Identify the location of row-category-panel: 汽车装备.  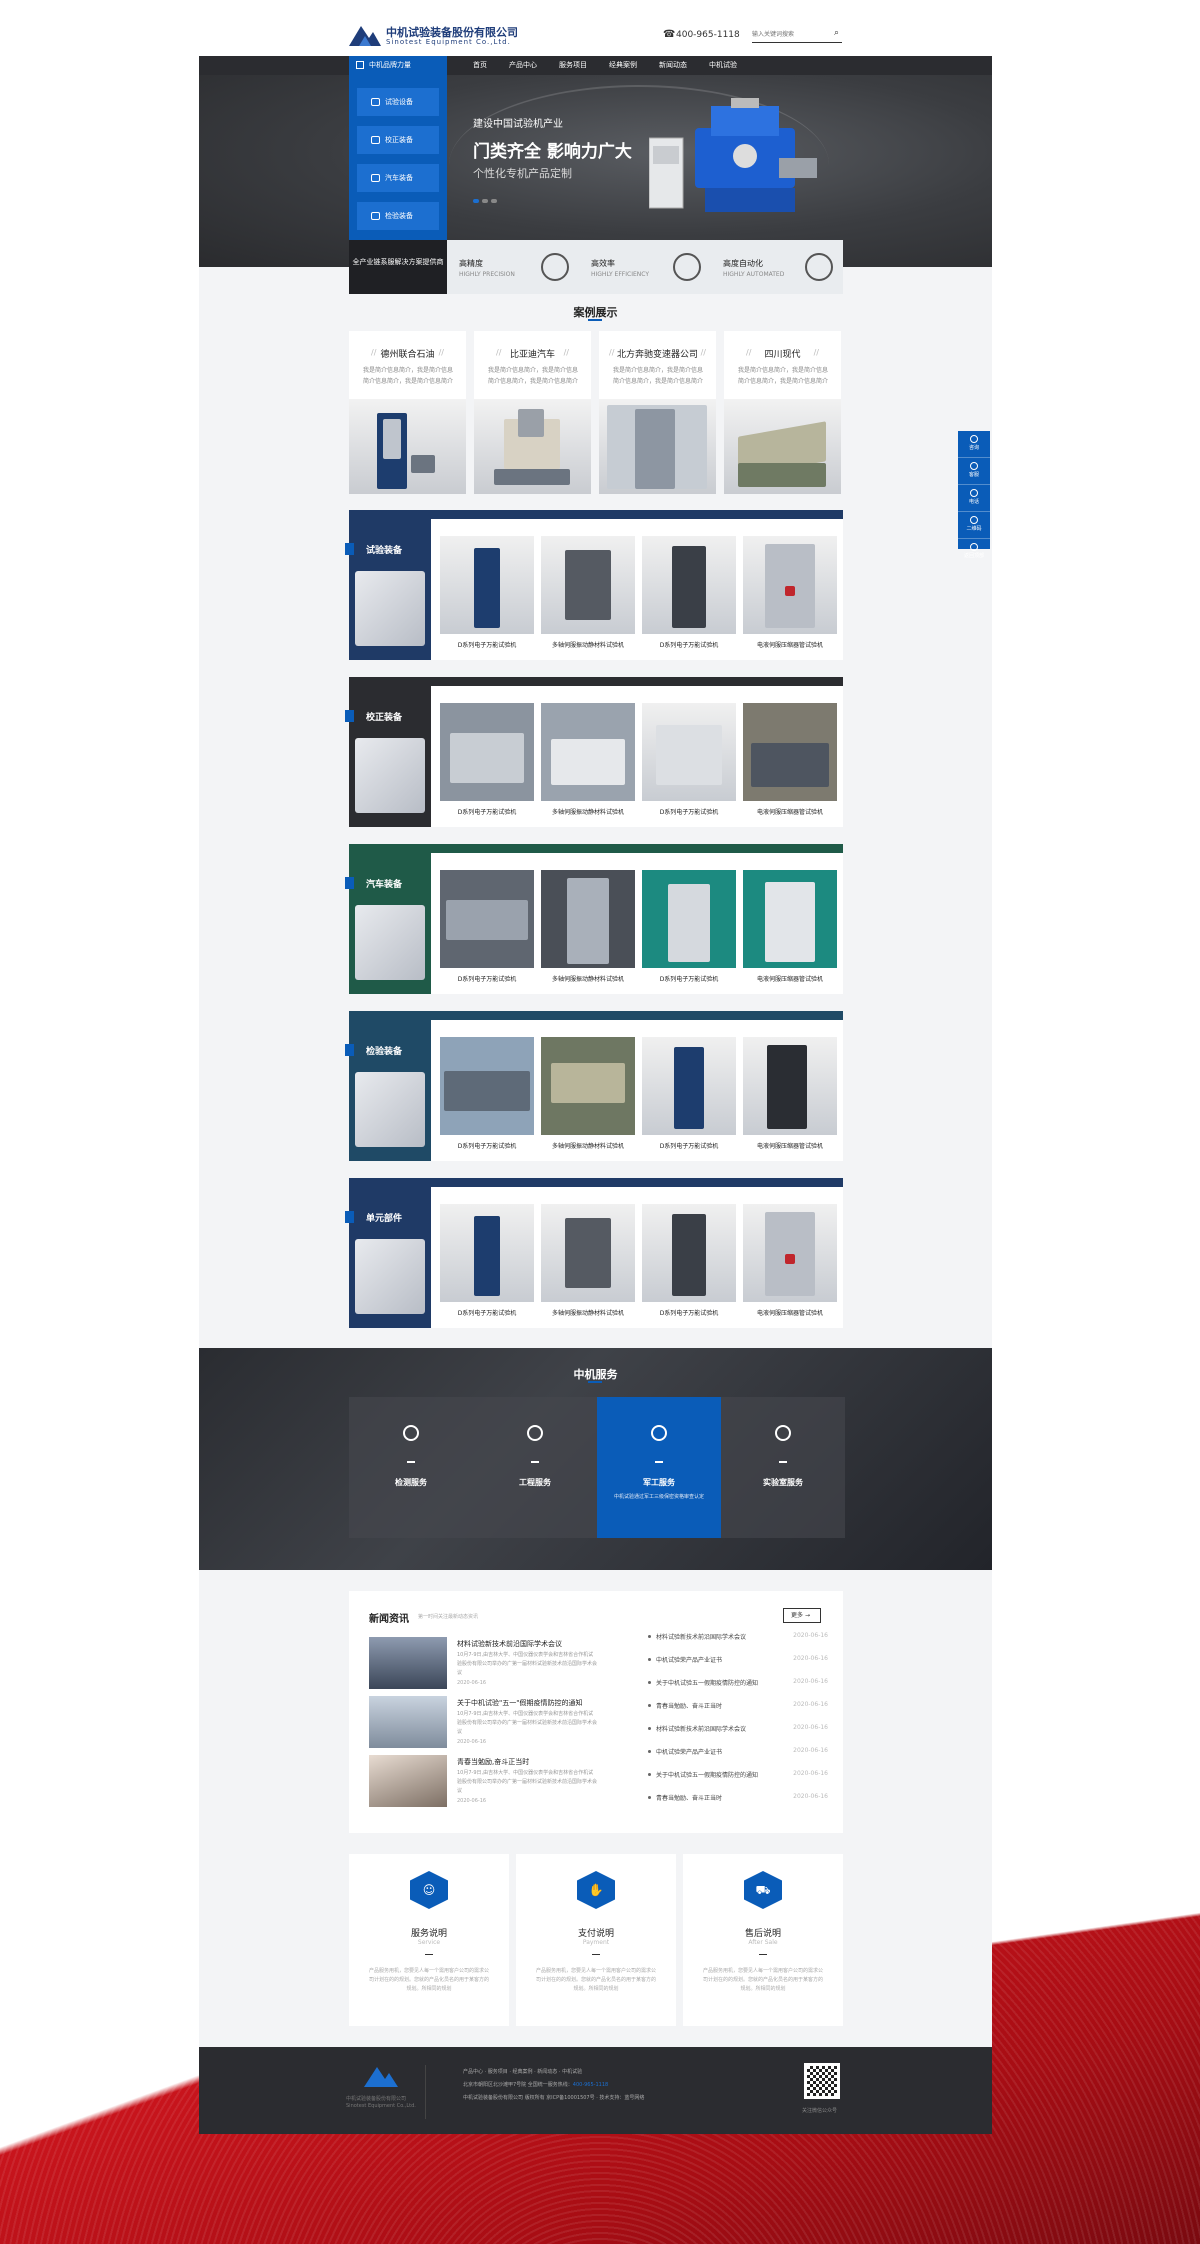
(388, 923).